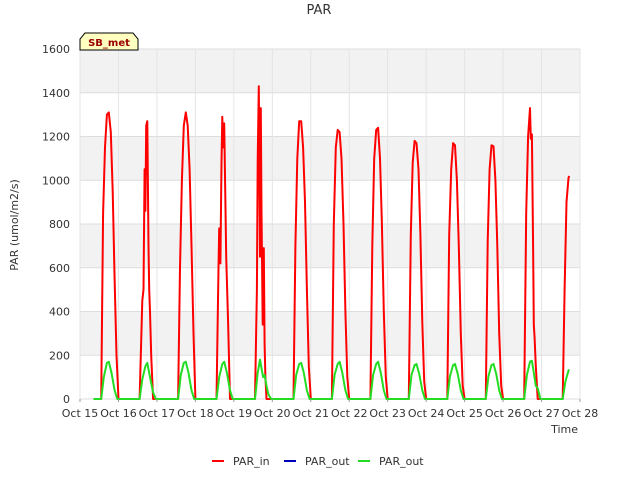 The image size is (640, 484). I want to click on y-tick-label: 1600, so click(56, 49).